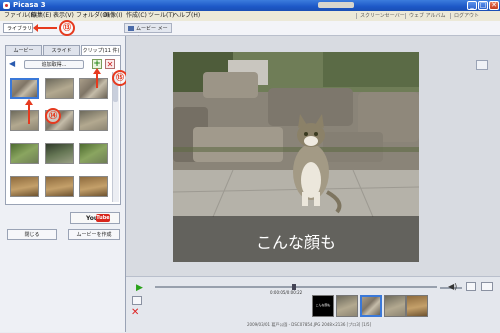  I want to click on annotation-14: ⑭, so click(53, 116).